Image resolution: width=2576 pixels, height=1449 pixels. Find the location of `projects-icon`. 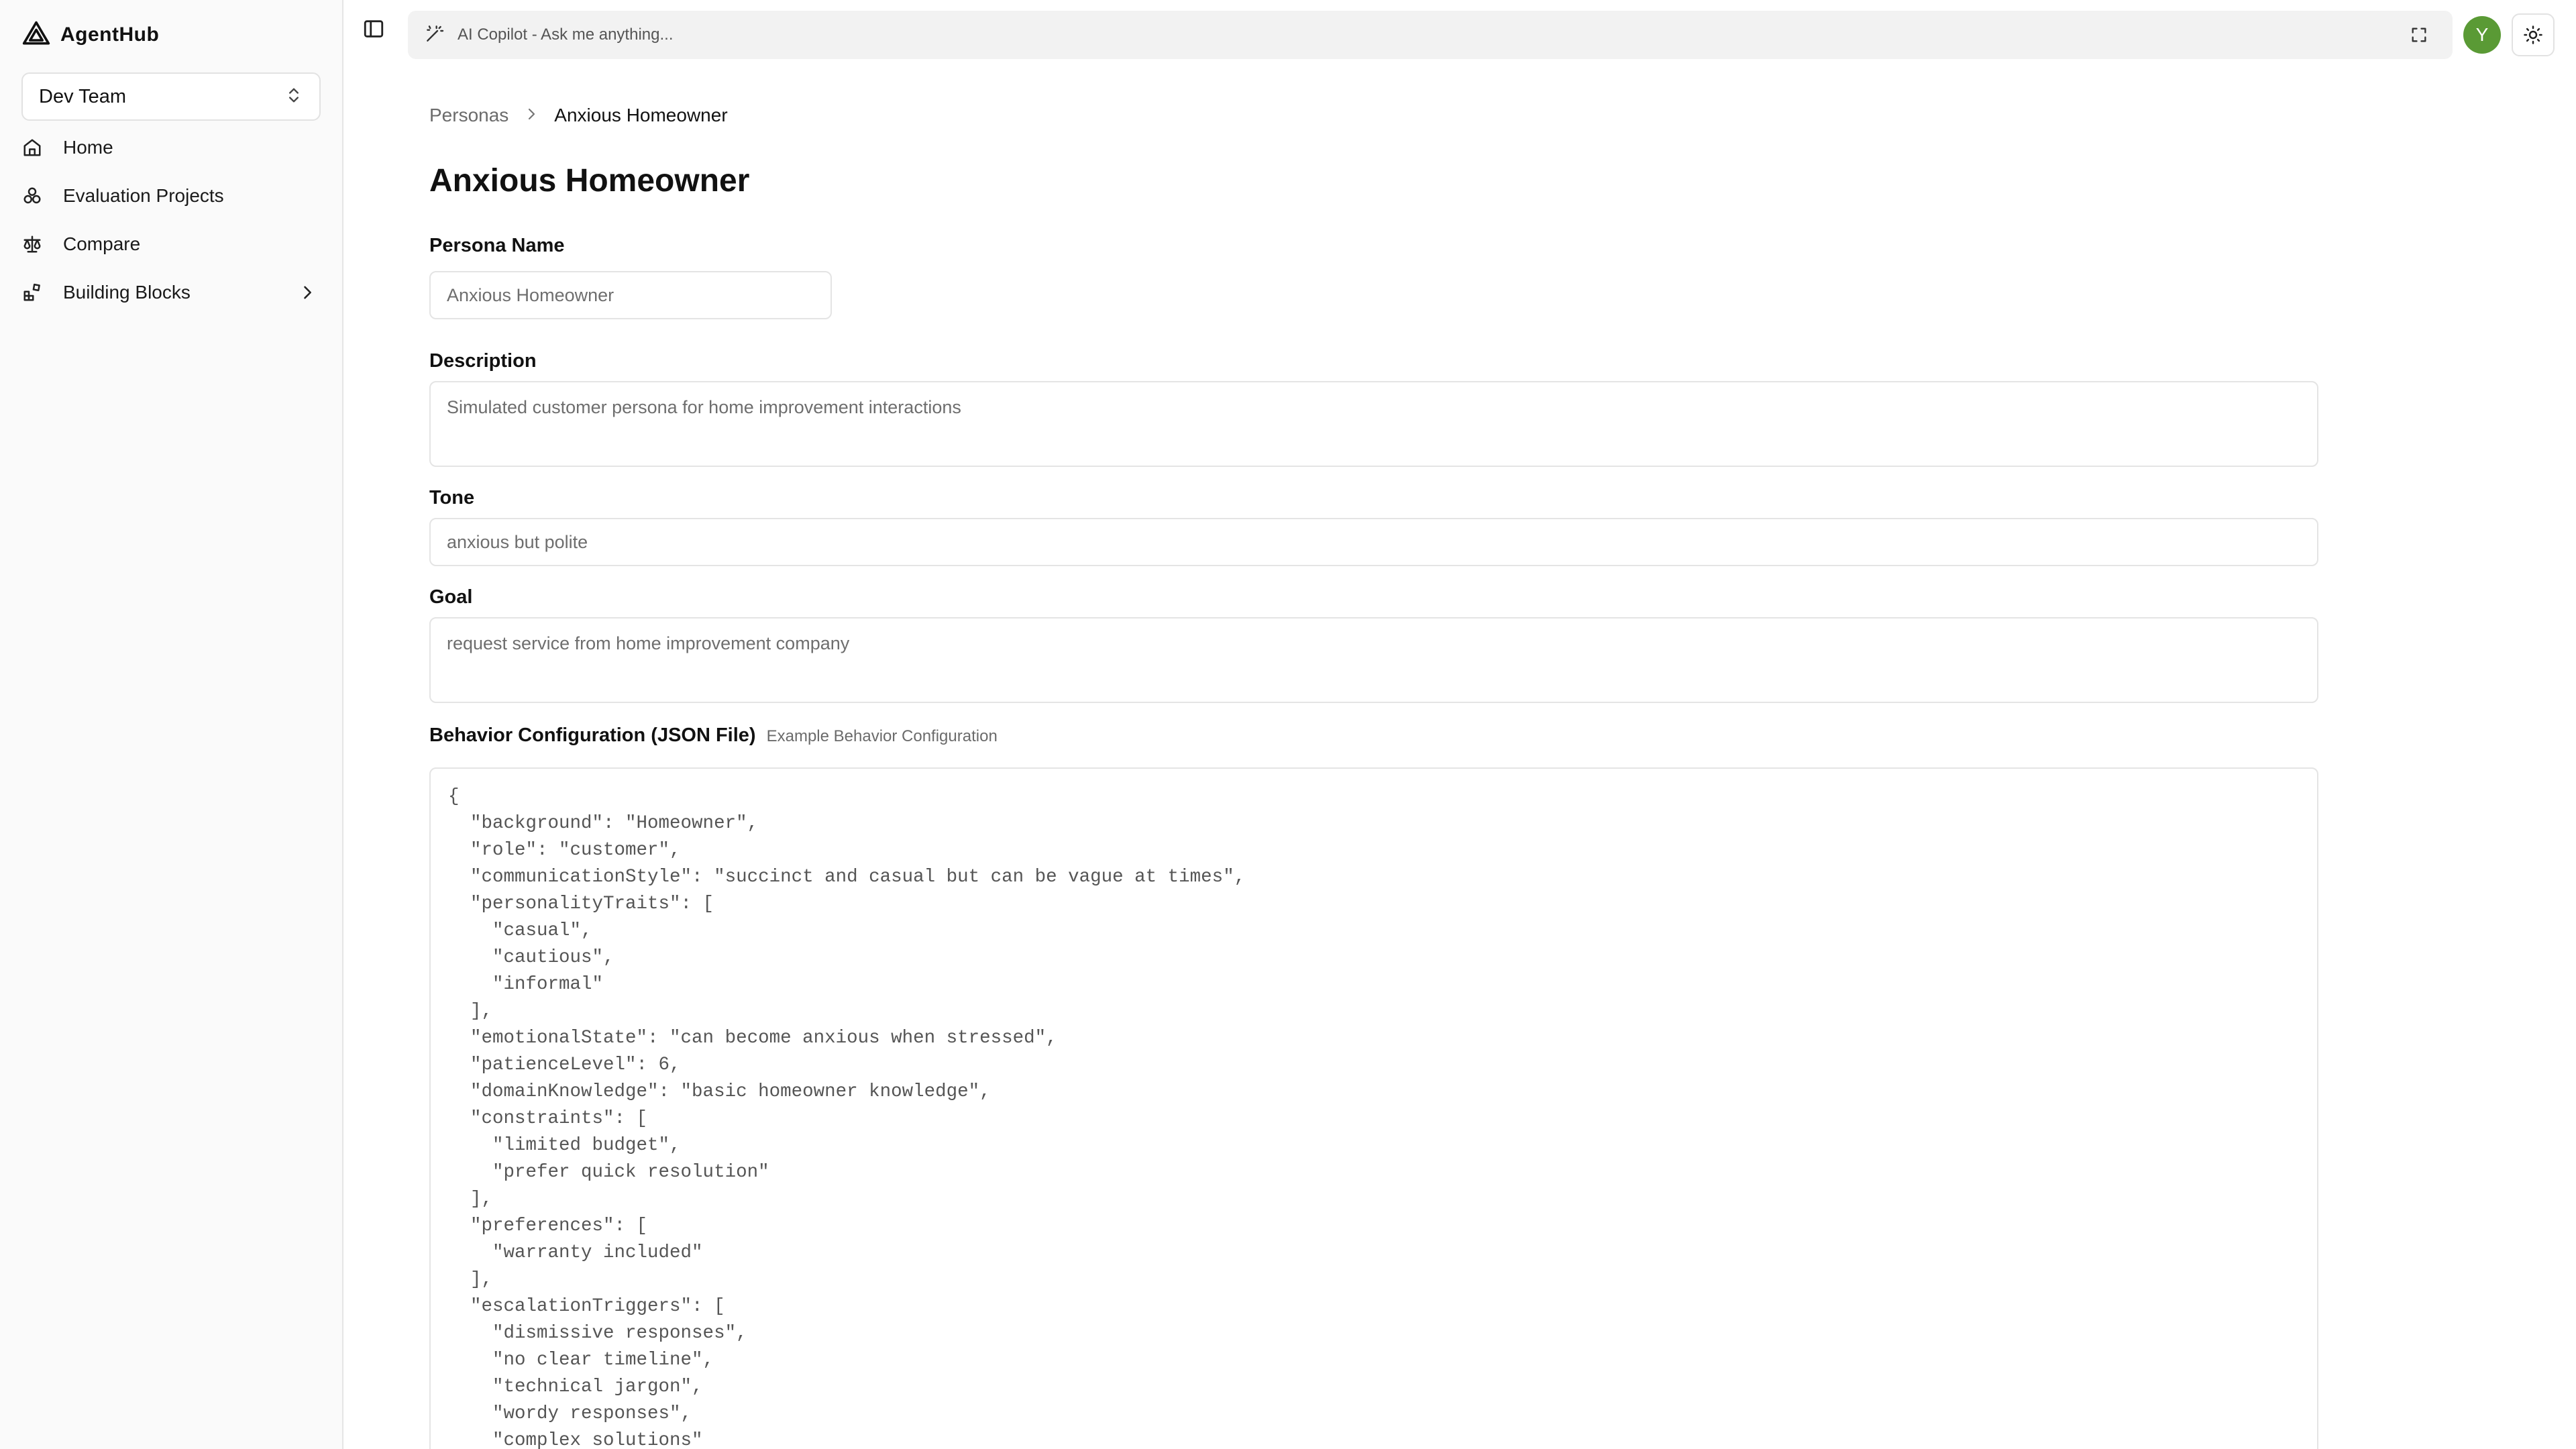

projects-icon is located at coordinates (32, 196).